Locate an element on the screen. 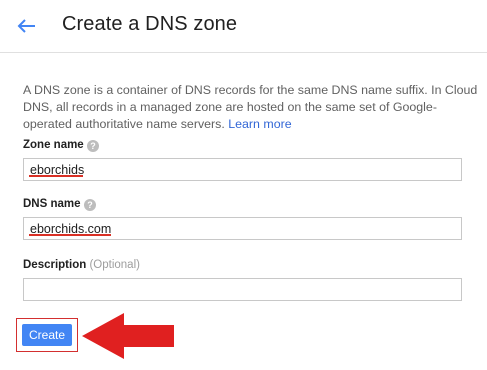 Image resolution: width=487 pixels, height=370 pixels. optional-hint: (Optional) is located at coordinates (114, 265).